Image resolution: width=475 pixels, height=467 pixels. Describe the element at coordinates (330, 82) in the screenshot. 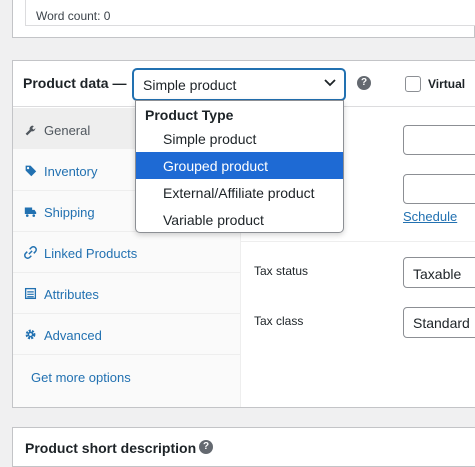

I see `chevron-down-icon` at that location.